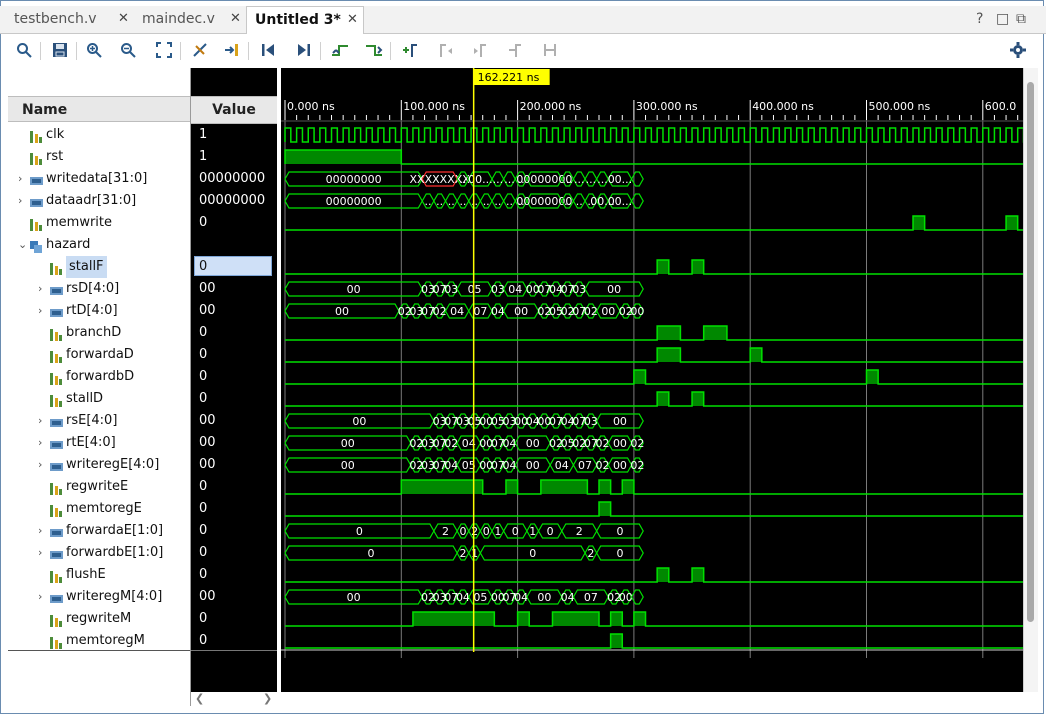 The height and width of the screenshot is (716, 1046). I want to click on previous-transition-icon, so click(340, 50).